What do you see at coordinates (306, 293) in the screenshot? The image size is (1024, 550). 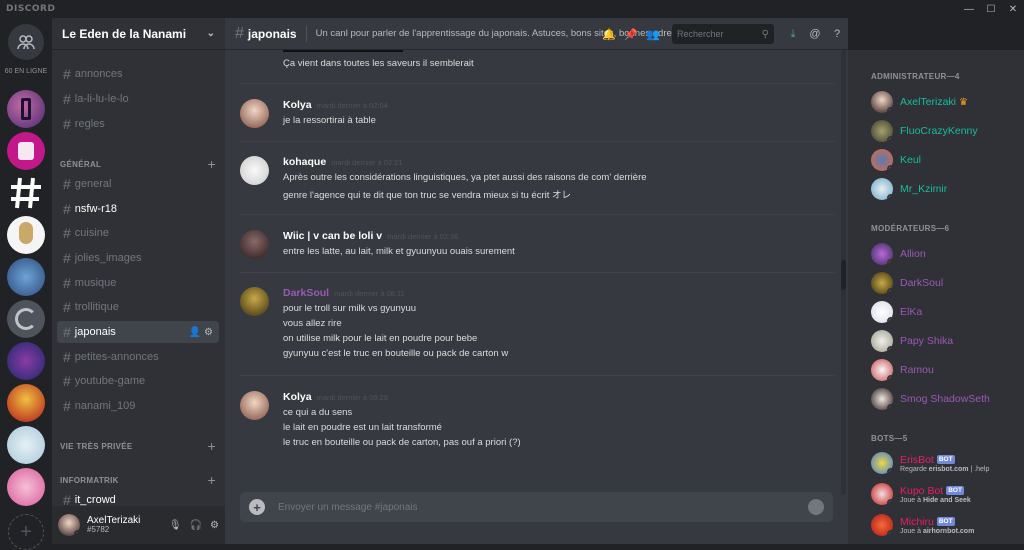 I see `message-author: DarkSoul` at bounding box center [306, 293].